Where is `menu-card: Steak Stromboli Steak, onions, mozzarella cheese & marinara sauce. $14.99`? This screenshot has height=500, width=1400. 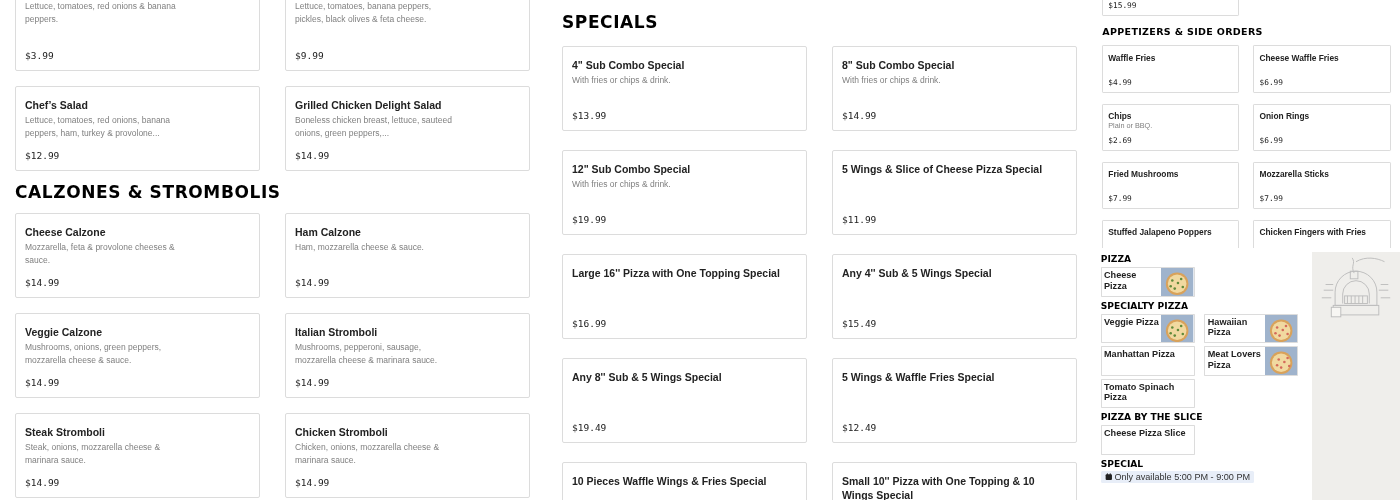
menu-card: Steak Stromboli Steak, onions, mozzarella cheese & marinara sauce. $14.99 is located at coordinates (137, 455).